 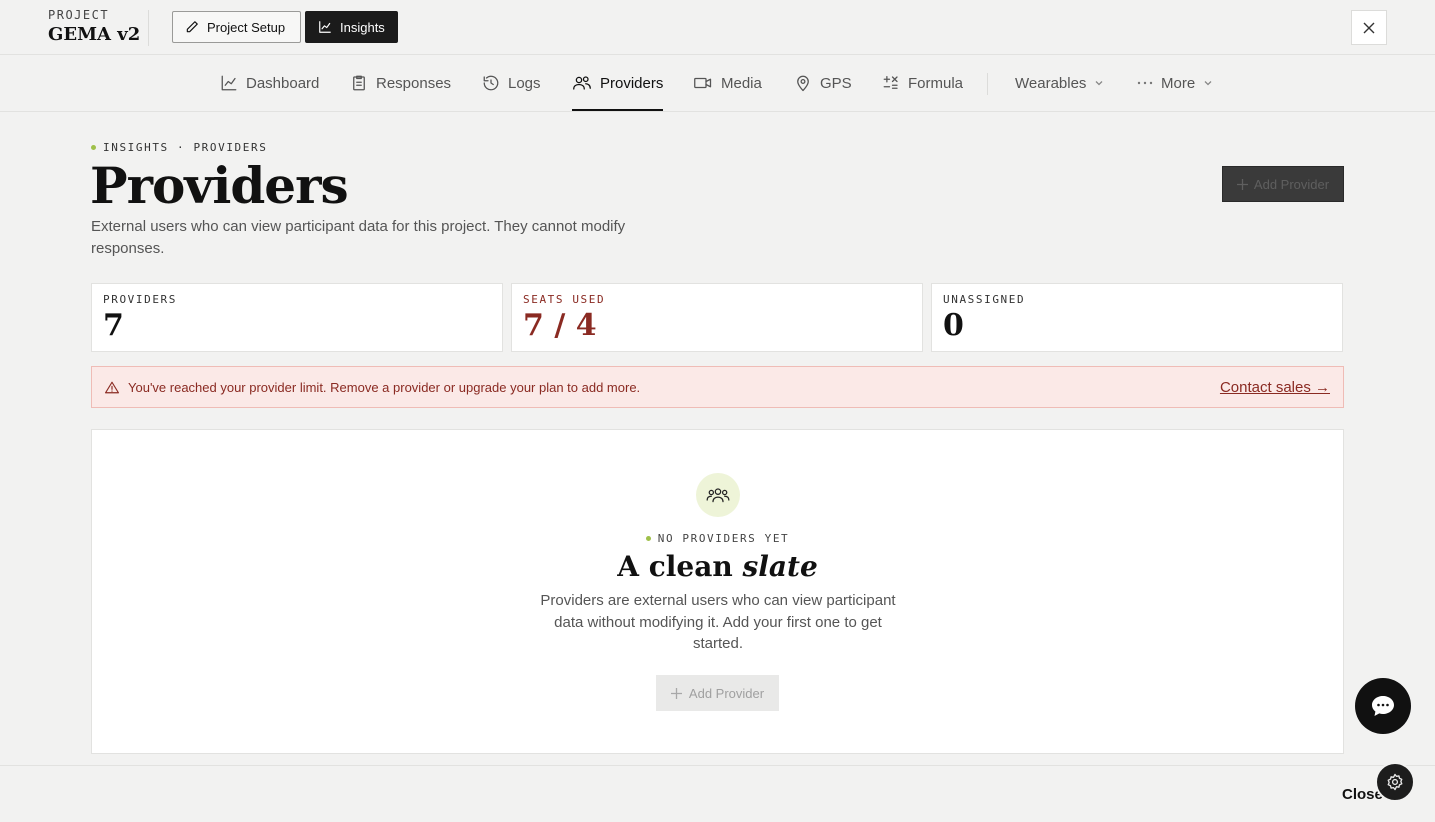 What do you see at coordinates (564, 299) in the screenshot?
I see `stat-label: SEATS USED` at bounding box center [564, 299].